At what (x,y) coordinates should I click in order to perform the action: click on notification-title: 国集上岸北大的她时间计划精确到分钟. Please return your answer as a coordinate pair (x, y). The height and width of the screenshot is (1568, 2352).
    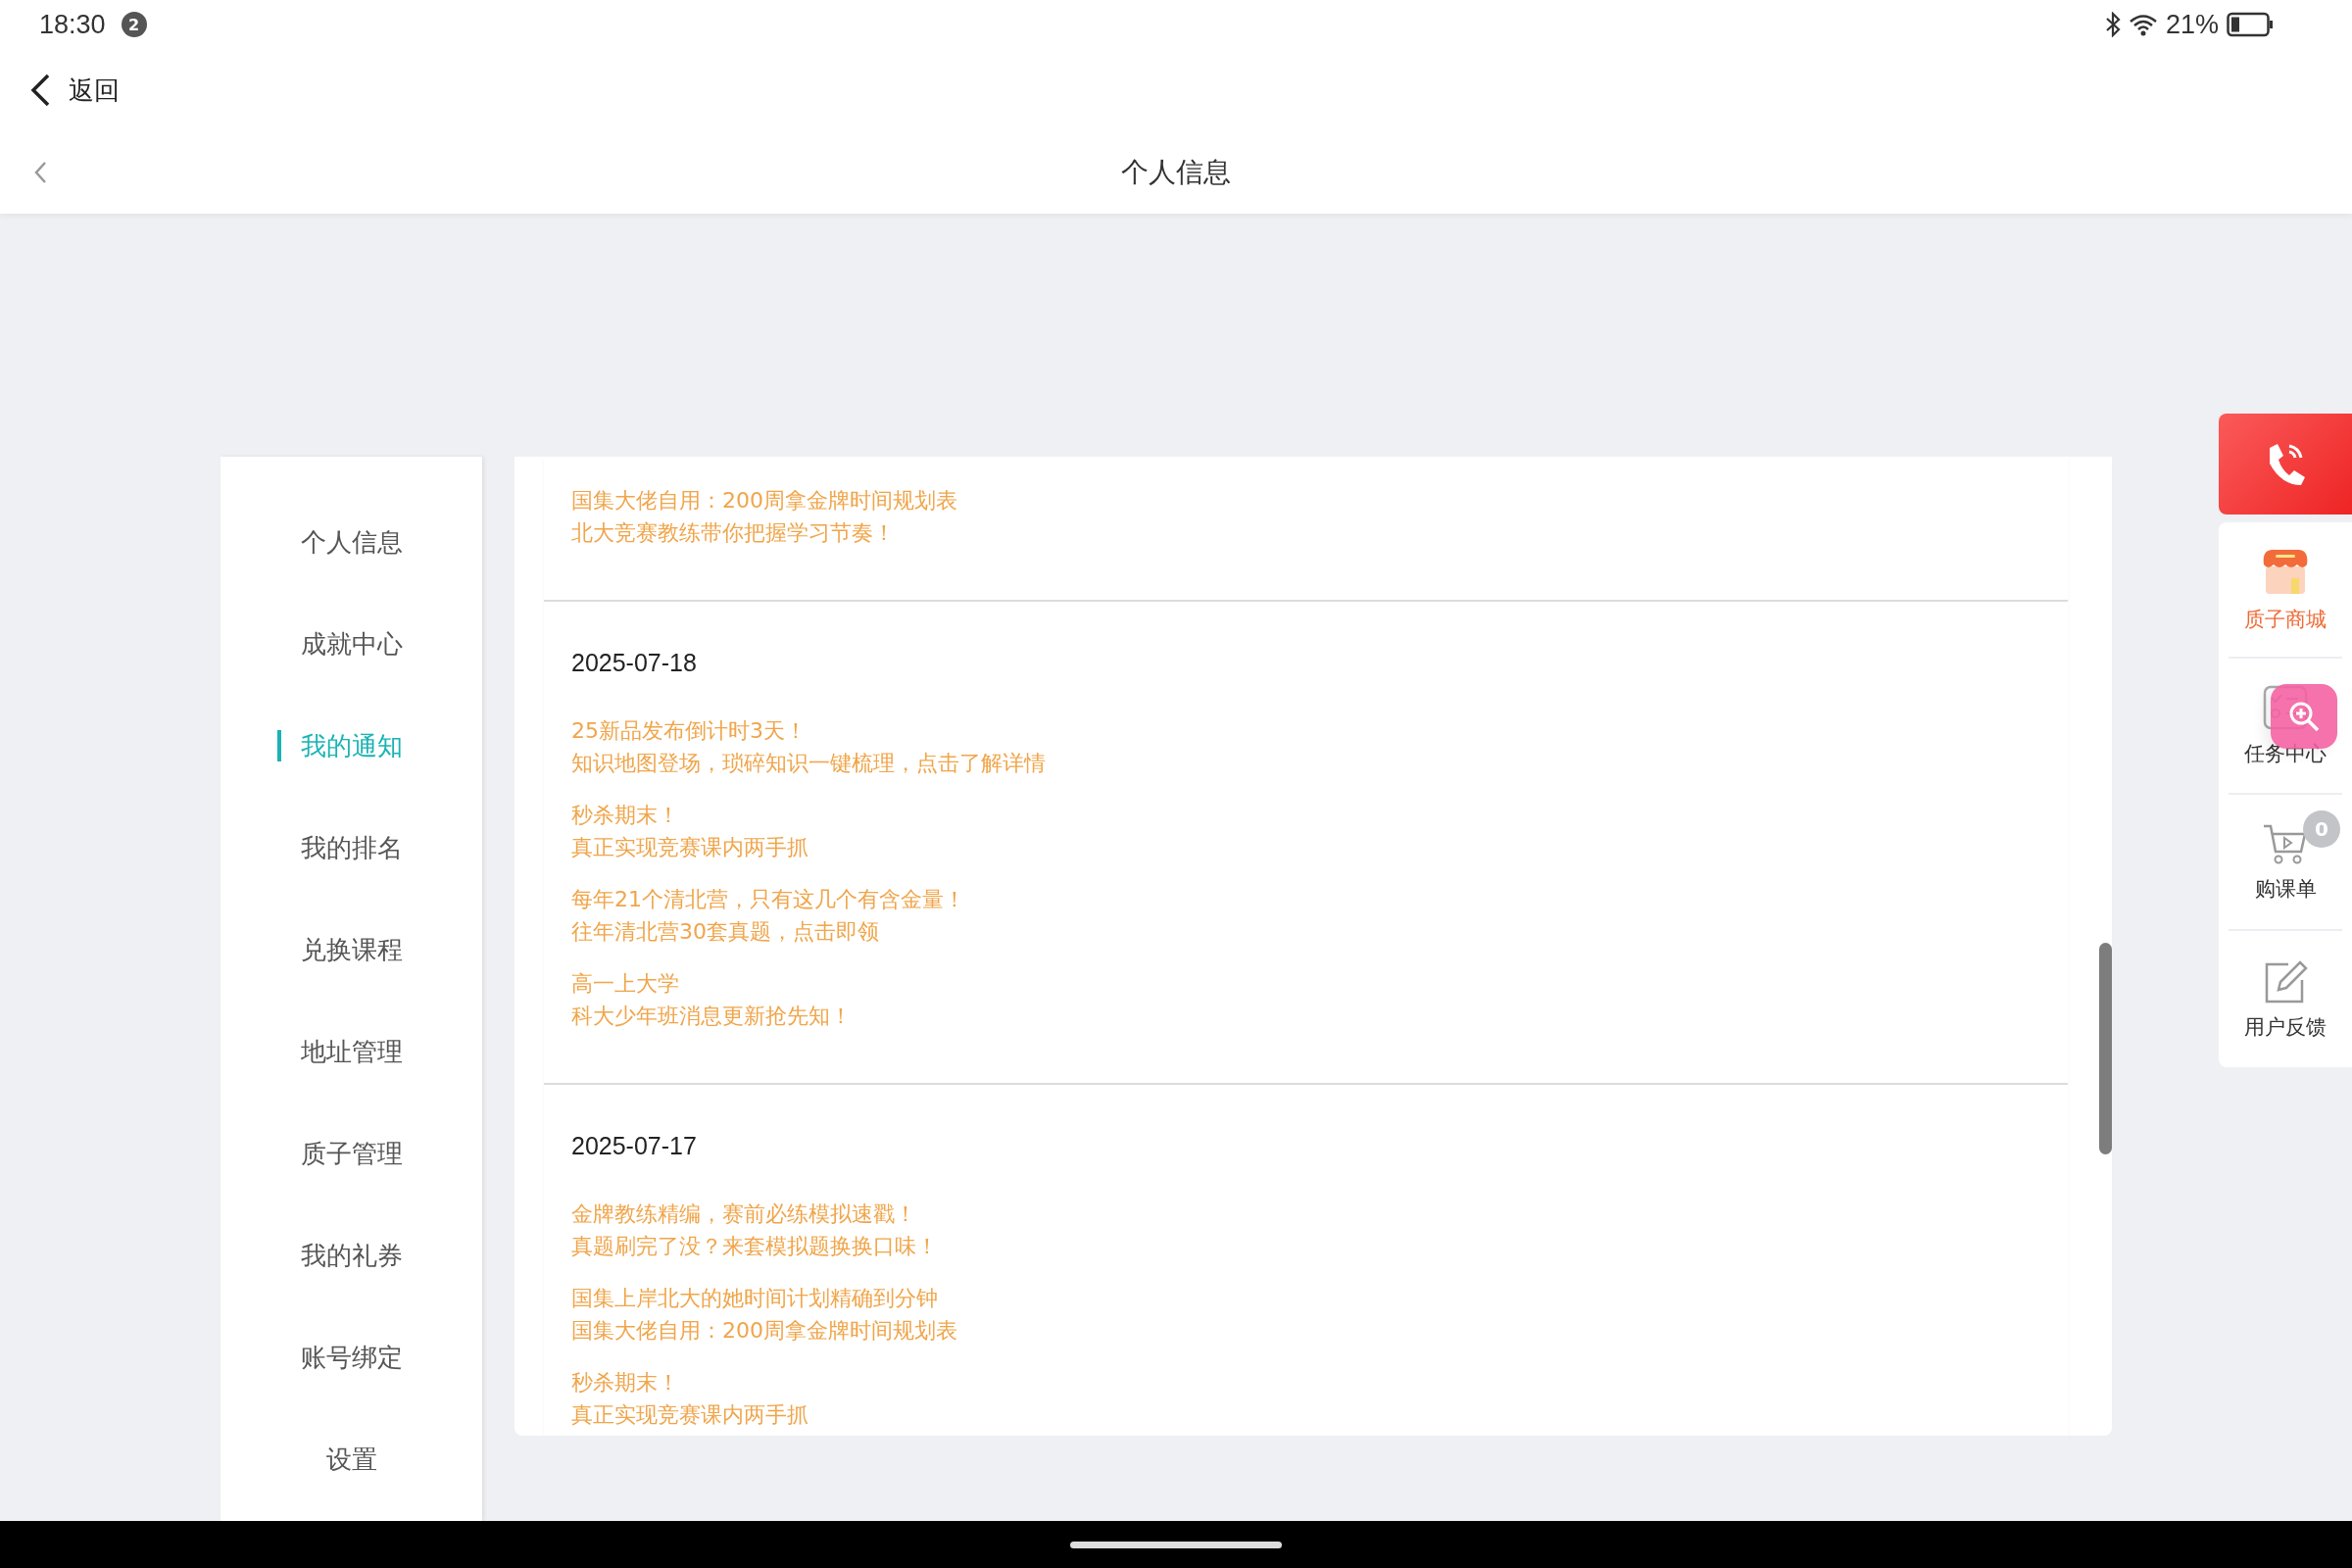
    Looking at the image, I should click on (754, 1298).